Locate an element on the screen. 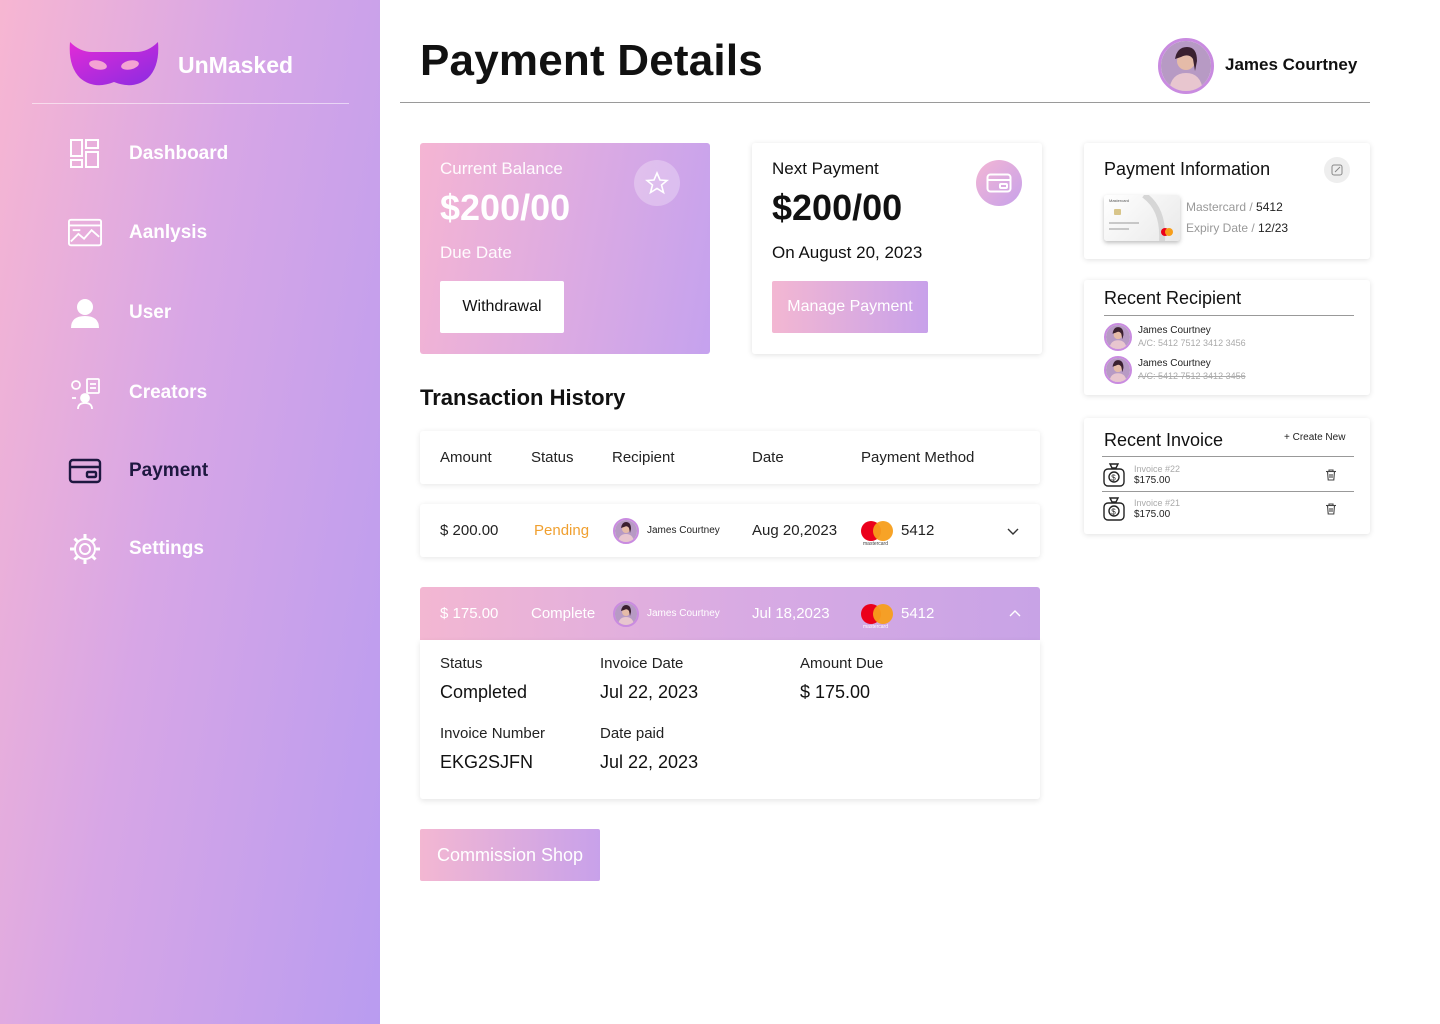 This screenshot has height=1024, width=1440. sidebar-item-label: Aanlysis is located at coordinates (168, 232).